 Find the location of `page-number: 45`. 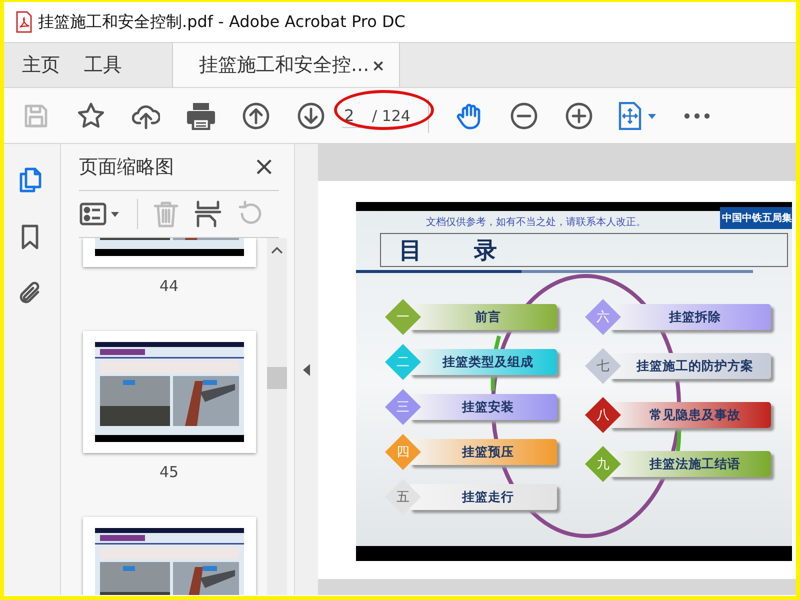

page-number: 45 is located at coordinates (169, 472).